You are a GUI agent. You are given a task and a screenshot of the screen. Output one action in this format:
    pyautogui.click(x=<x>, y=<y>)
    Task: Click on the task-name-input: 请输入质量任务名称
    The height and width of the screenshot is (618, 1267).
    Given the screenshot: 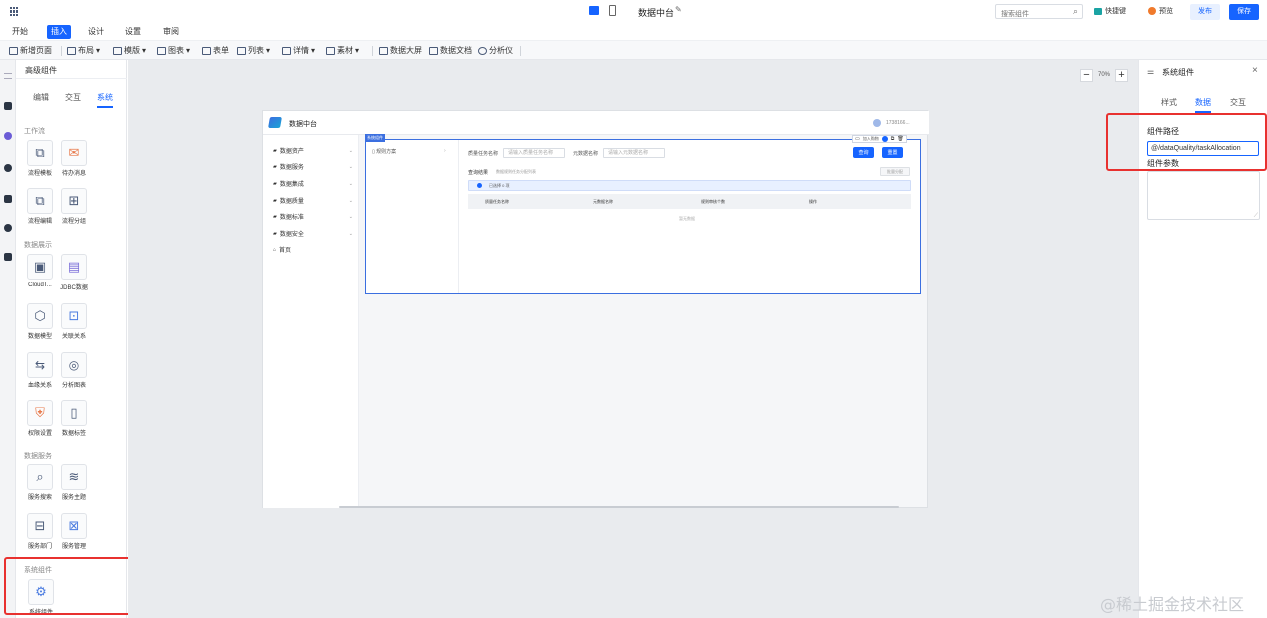 What is the action you would take?
    pyautogui.click(x=534, y=153)
    